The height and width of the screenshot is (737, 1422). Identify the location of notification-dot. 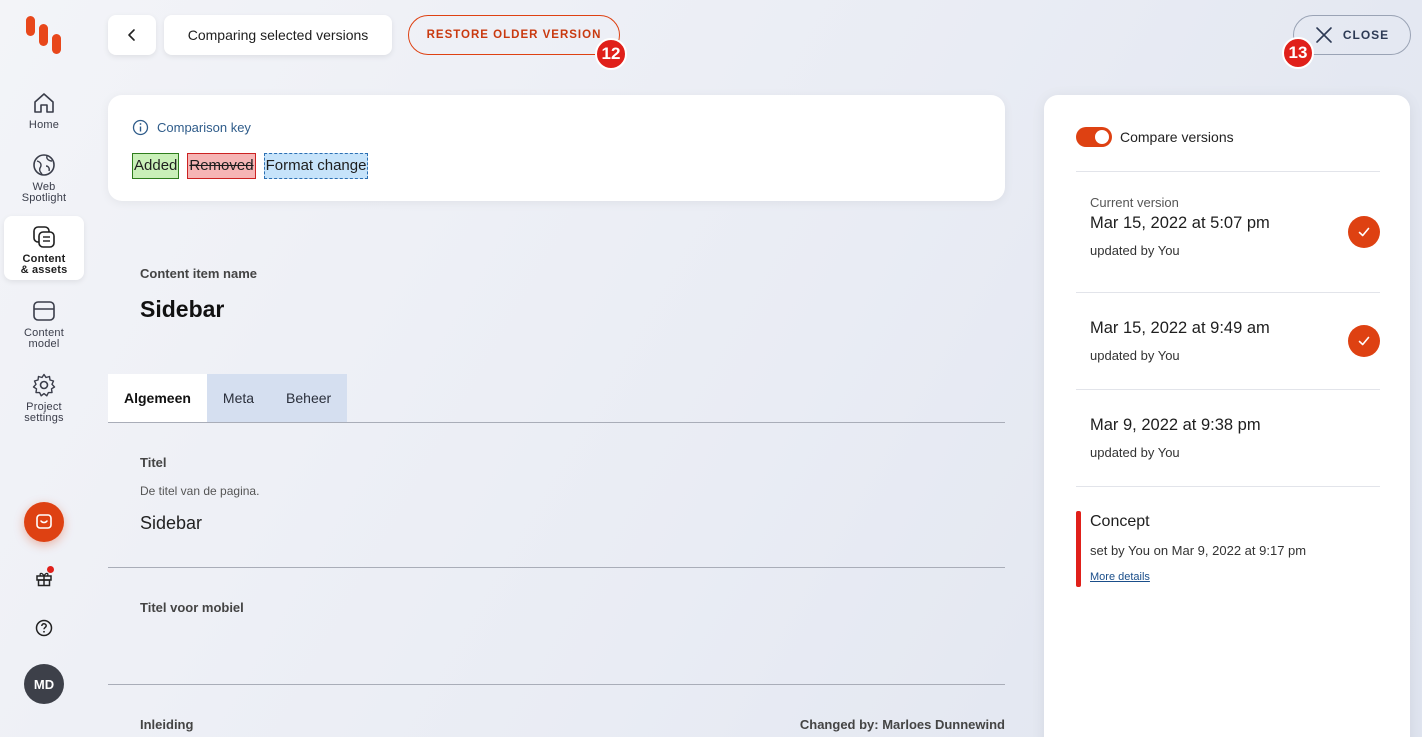
(50, 569).